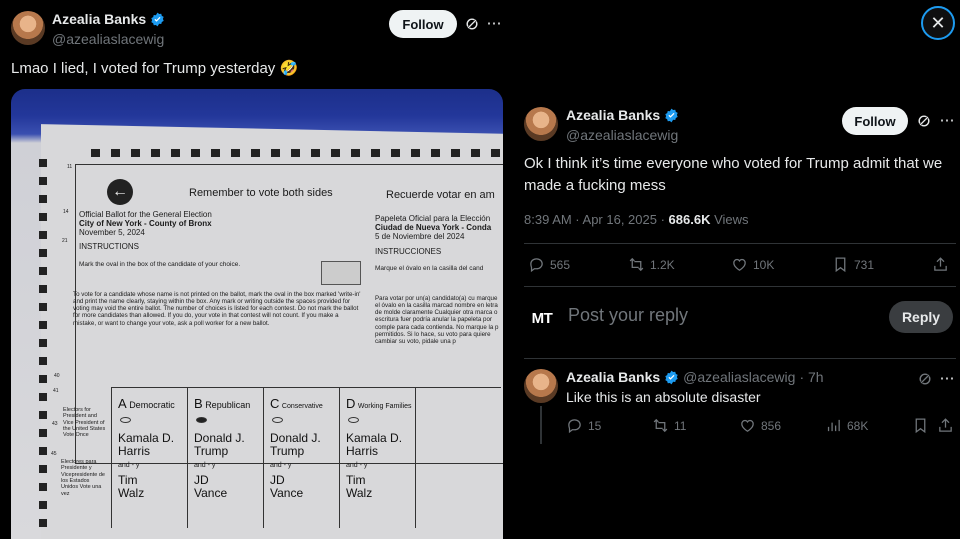 This screenshot has height=539, width=960. Describe the element at coordinates (275, 403) in the screenshot. I see `column-letter: C` at that location.